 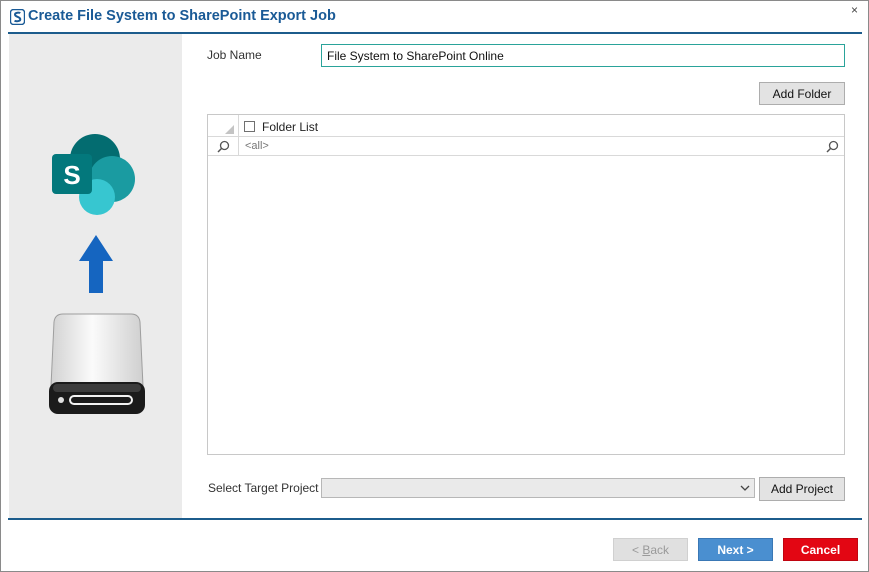 I want to click on corner-triangle-icon, so click(x=229, y=129).